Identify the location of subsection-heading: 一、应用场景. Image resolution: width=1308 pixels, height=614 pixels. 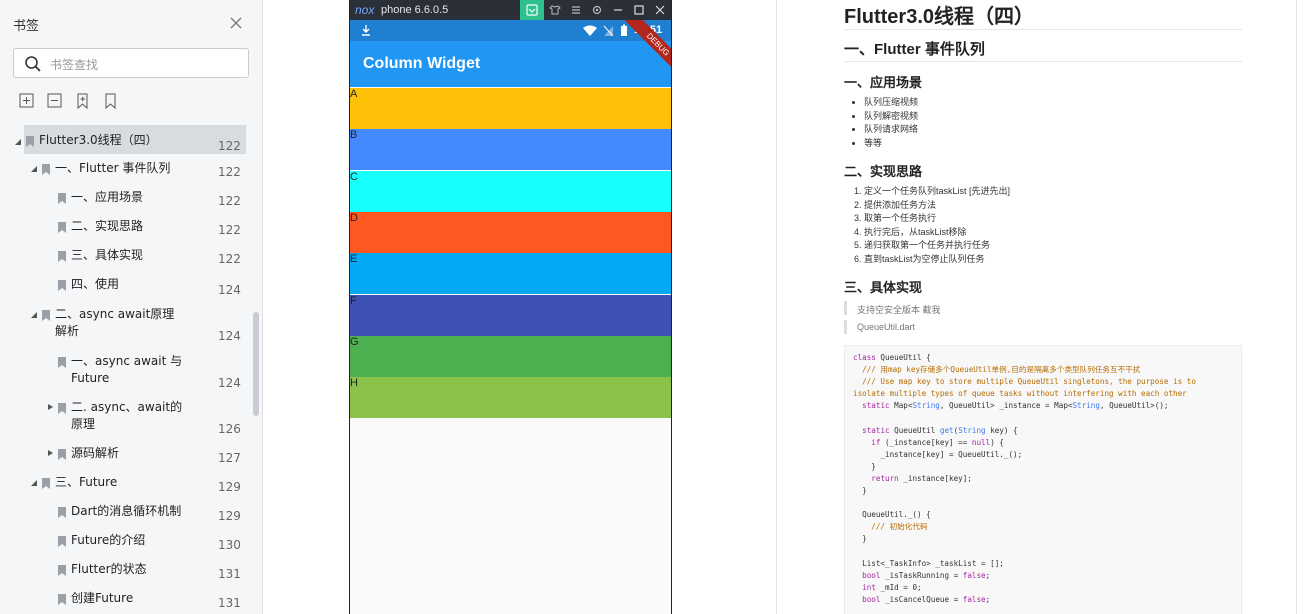
(883, 82).